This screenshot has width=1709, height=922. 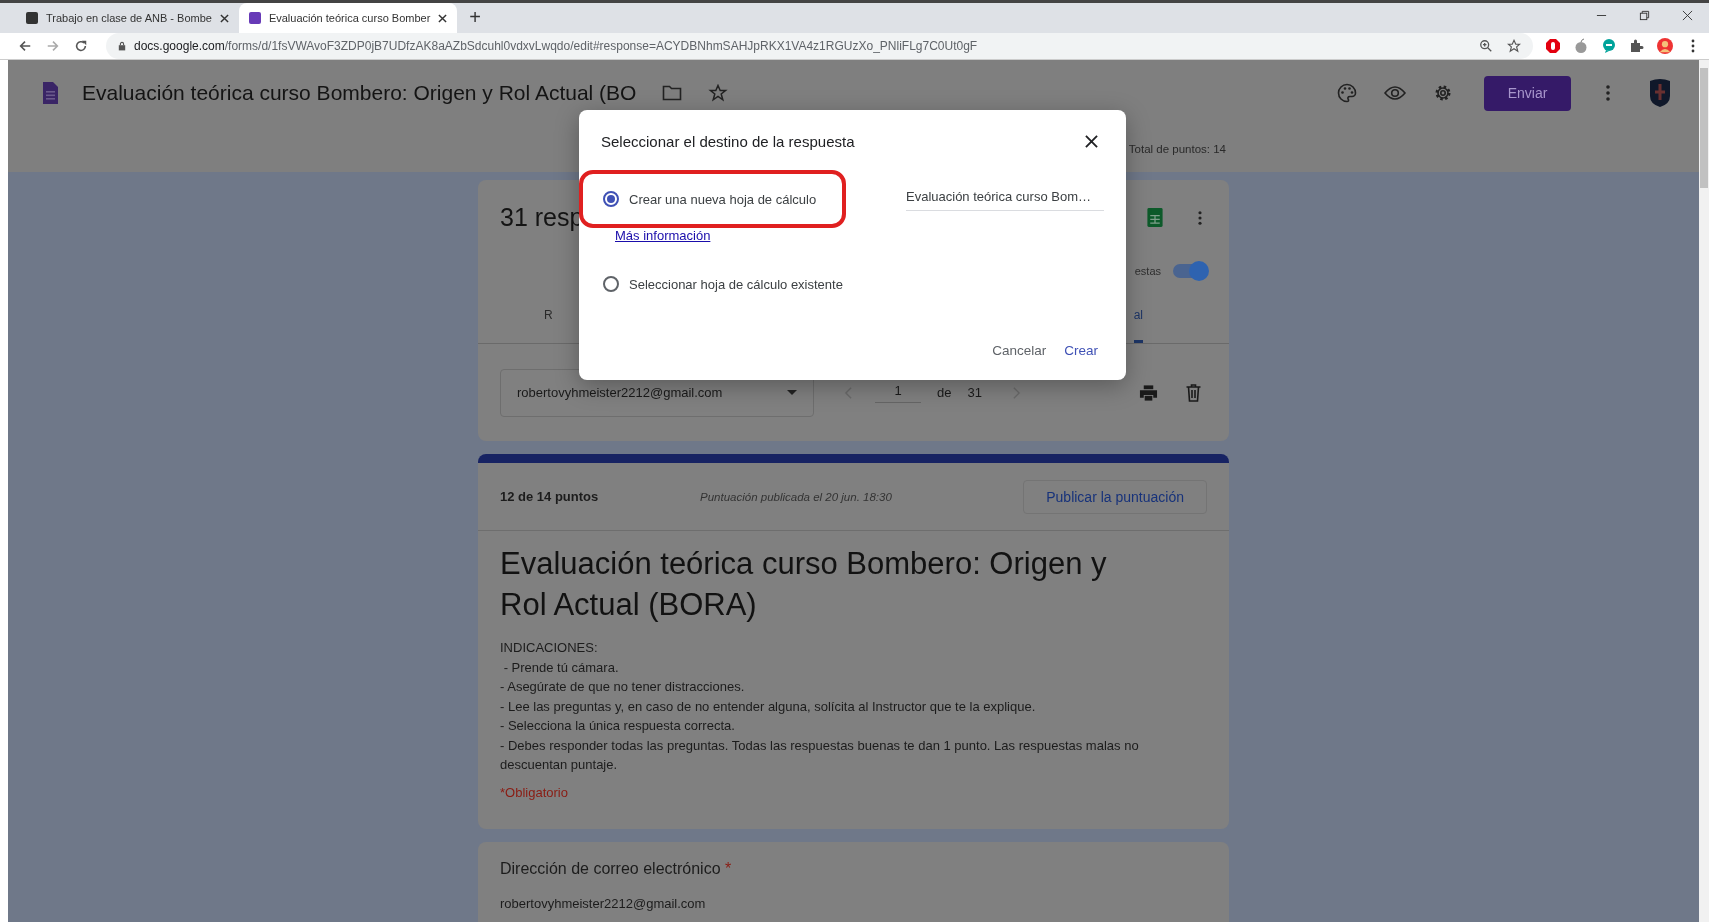 I want to click on url-host: docs.google.com, so click(x=179, y=46).